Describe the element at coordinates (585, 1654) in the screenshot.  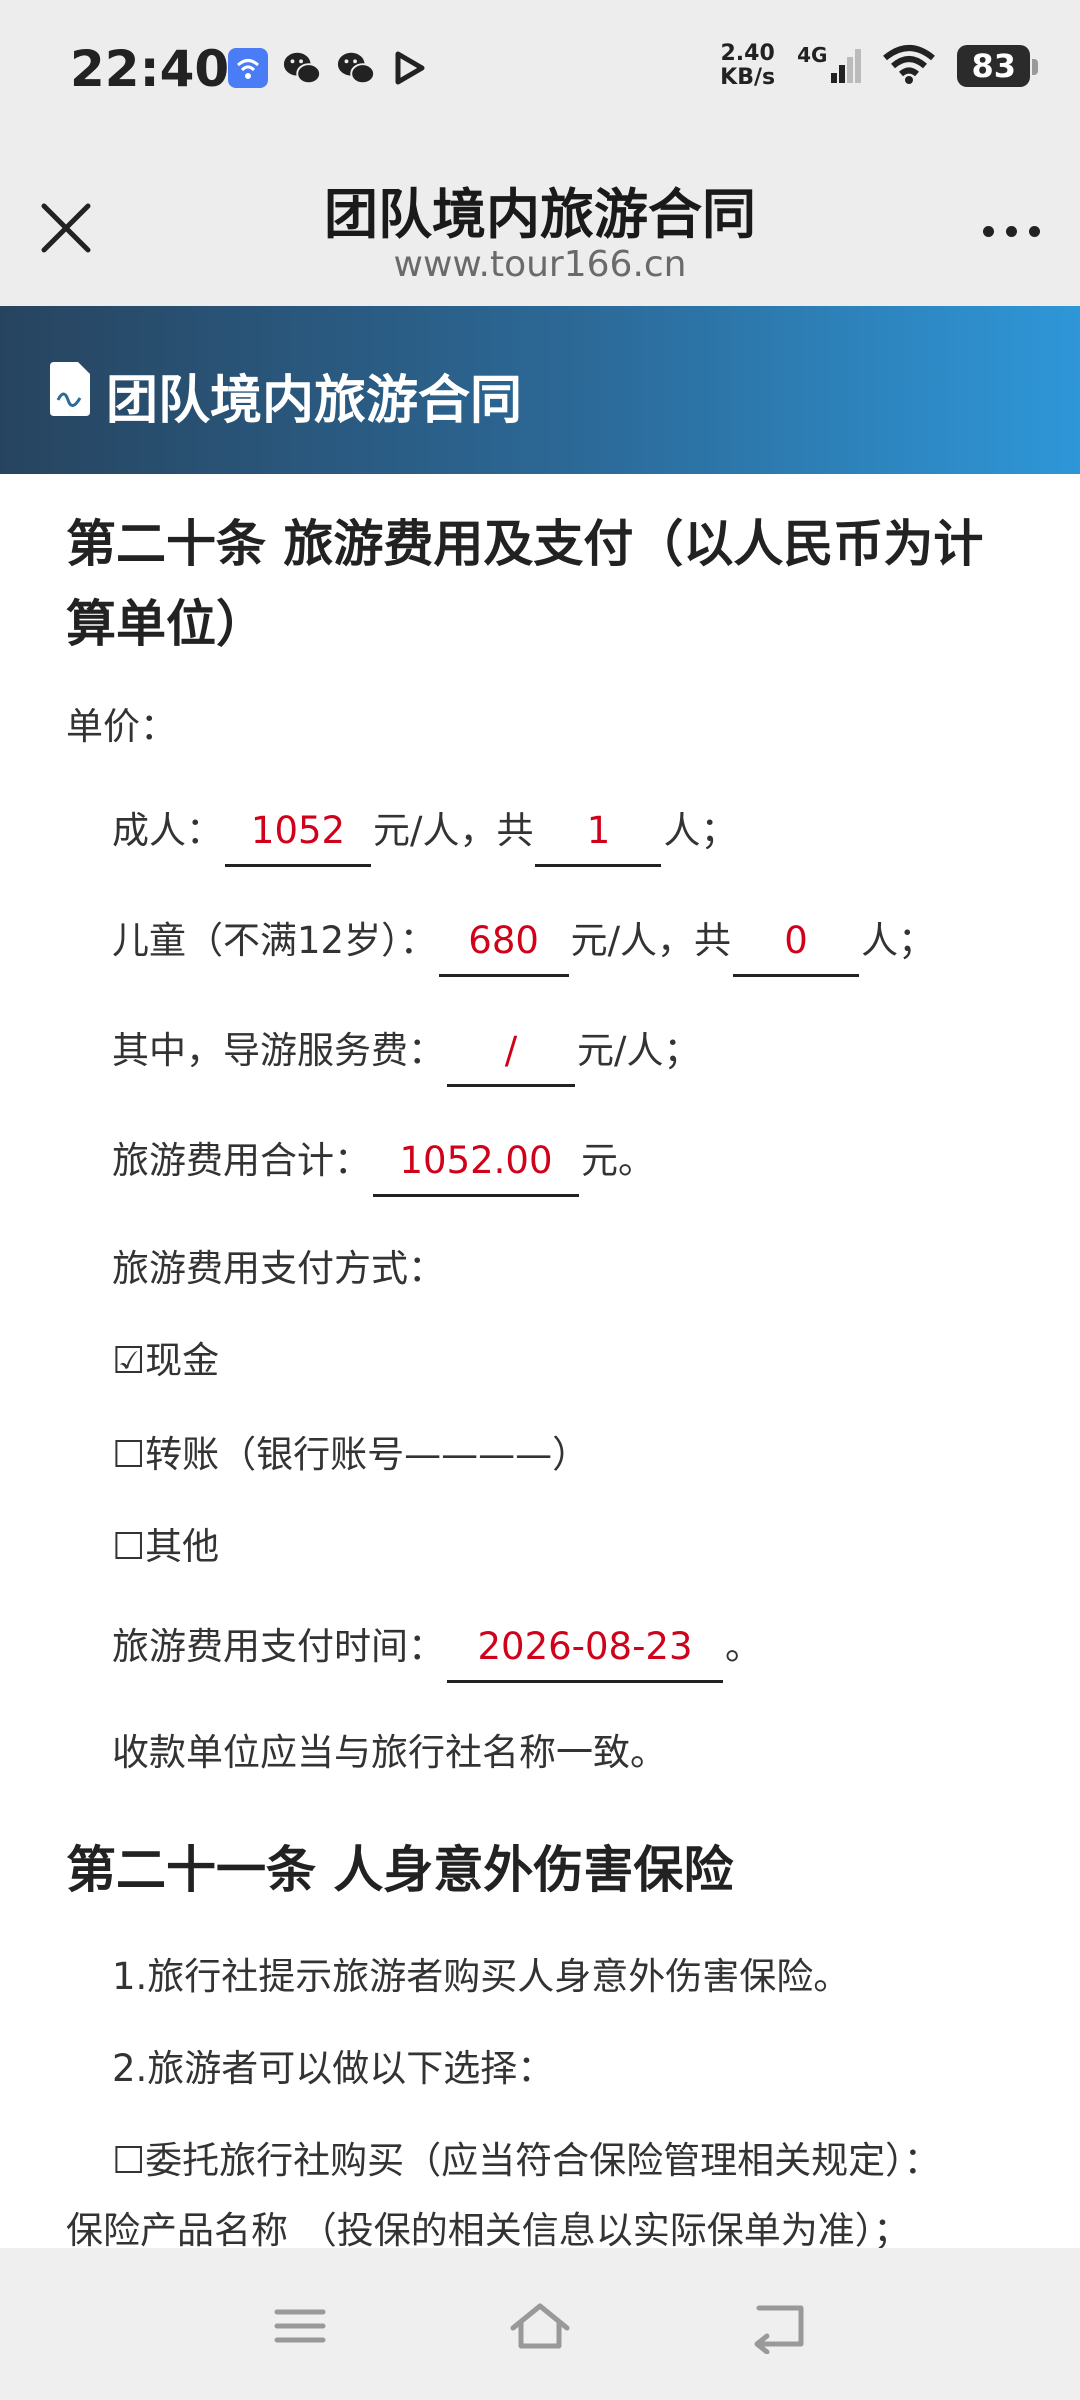
I see `payment-time-field: 2026-08-23` at that location.